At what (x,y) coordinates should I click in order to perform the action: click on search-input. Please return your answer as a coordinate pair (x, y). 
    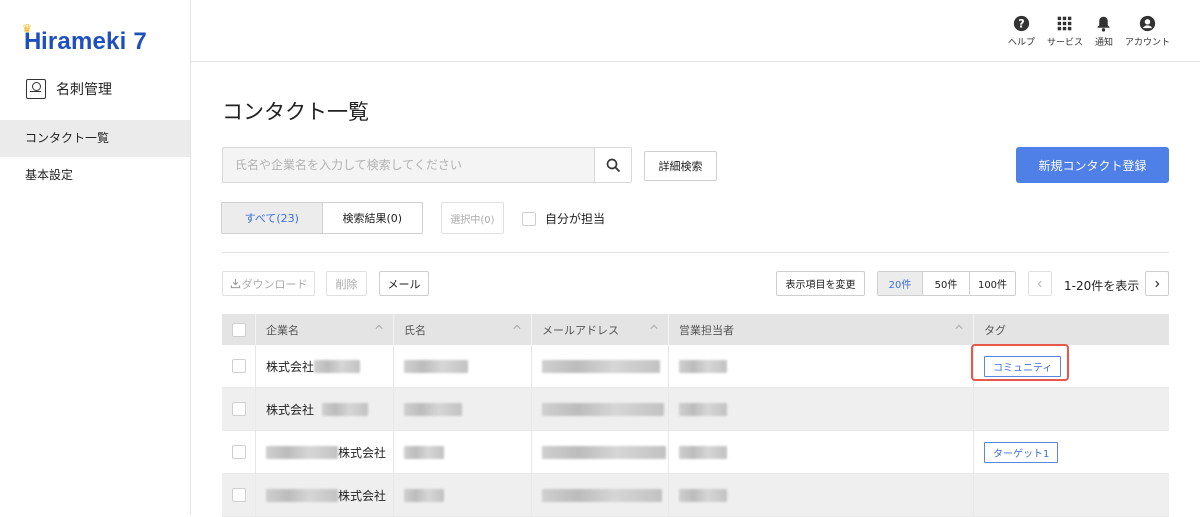
    Looking at the image, I should click on (409, 165).